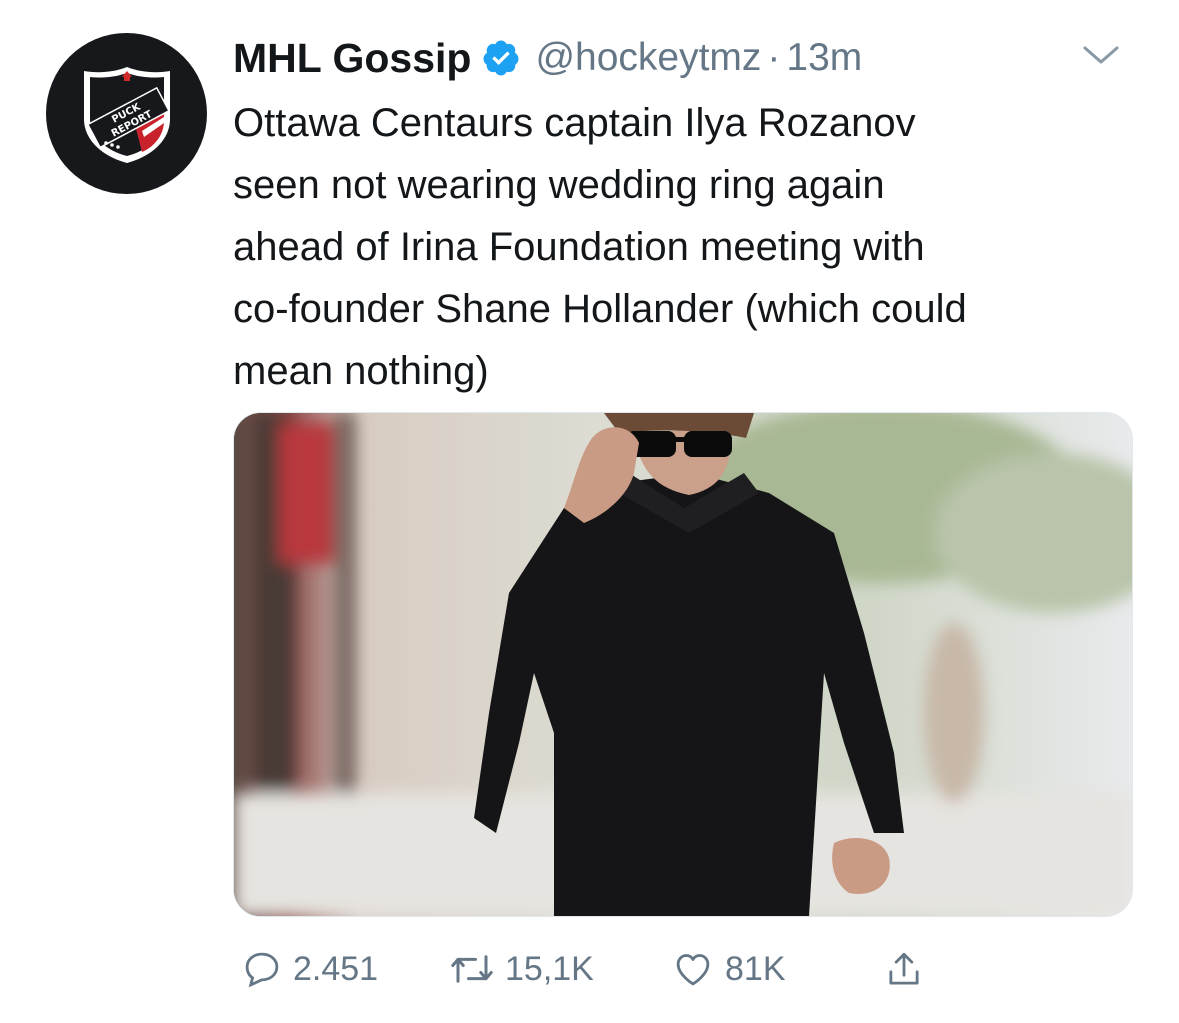 Image resolution: width=1179 pixels, height=1023 pixels. I want to click on share-button, so click(909, 970).